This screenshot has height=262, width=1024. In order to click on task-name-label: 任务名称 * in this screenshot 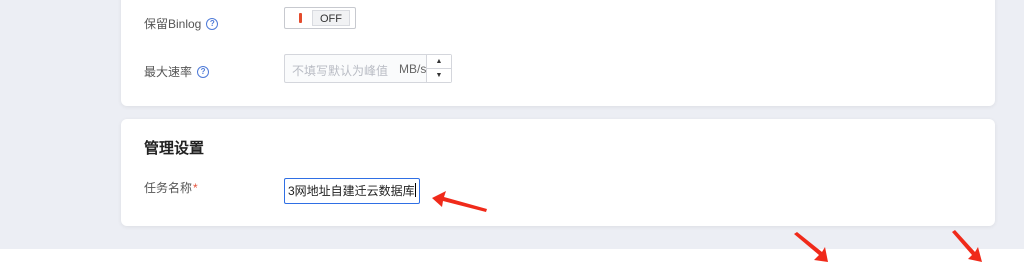, I will do `click(171, 187)`.